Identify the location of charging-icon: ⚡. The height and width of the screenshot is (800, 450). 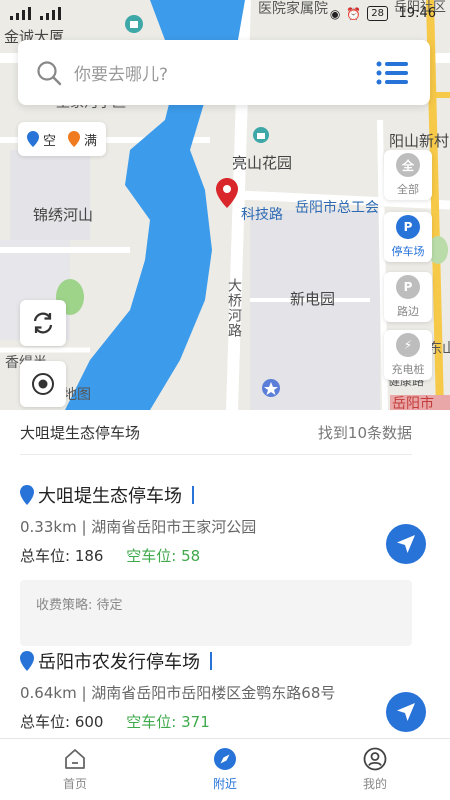
(408, 345).